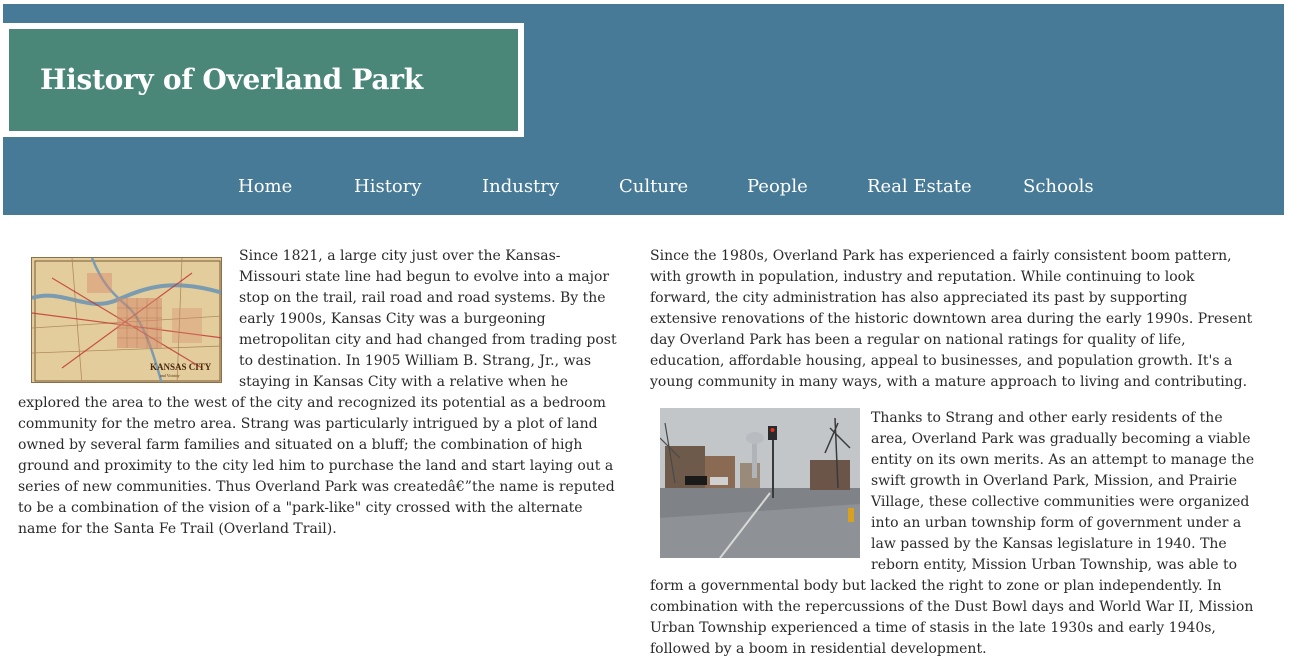  I want to click on nav-culture-link: Culture, so click(653, 186).